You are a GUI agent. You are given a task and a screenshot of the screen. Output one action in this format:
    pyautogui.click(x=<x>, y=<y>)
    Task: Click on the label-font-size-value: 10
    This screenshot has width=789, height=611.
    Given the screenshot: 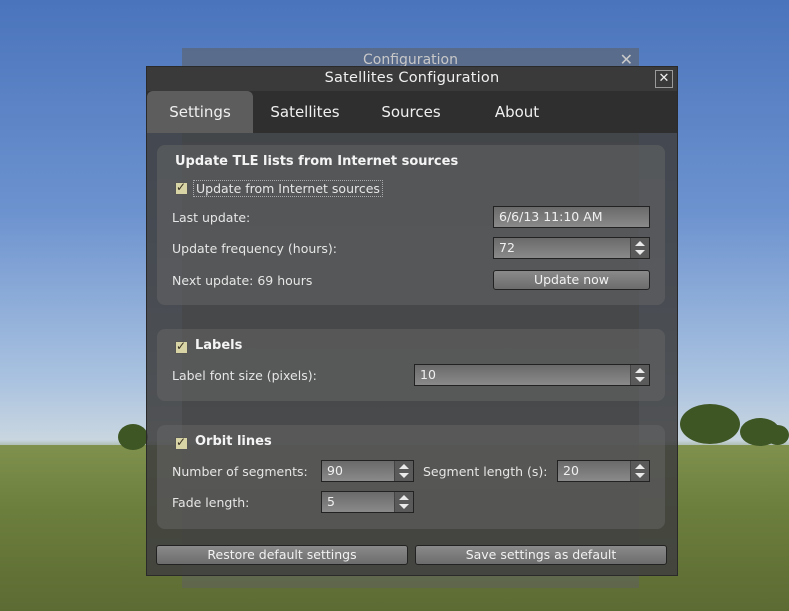 What is the action you would take?
    pyautogui.click(x=428, y=374)
    